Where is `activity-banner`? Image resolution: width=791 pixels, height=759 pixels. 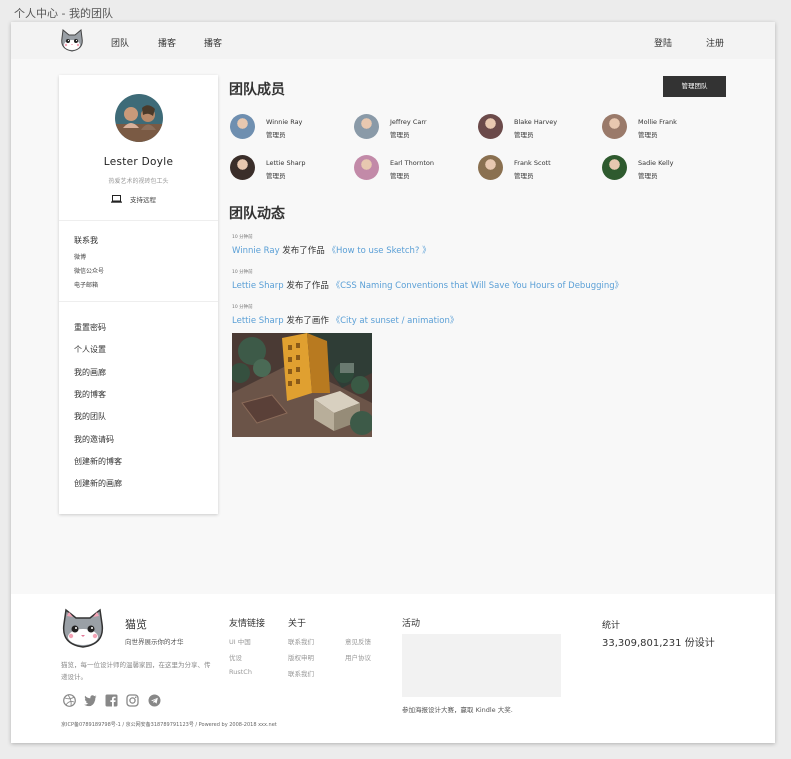 activity-banner is located at coordinates (481, 665).